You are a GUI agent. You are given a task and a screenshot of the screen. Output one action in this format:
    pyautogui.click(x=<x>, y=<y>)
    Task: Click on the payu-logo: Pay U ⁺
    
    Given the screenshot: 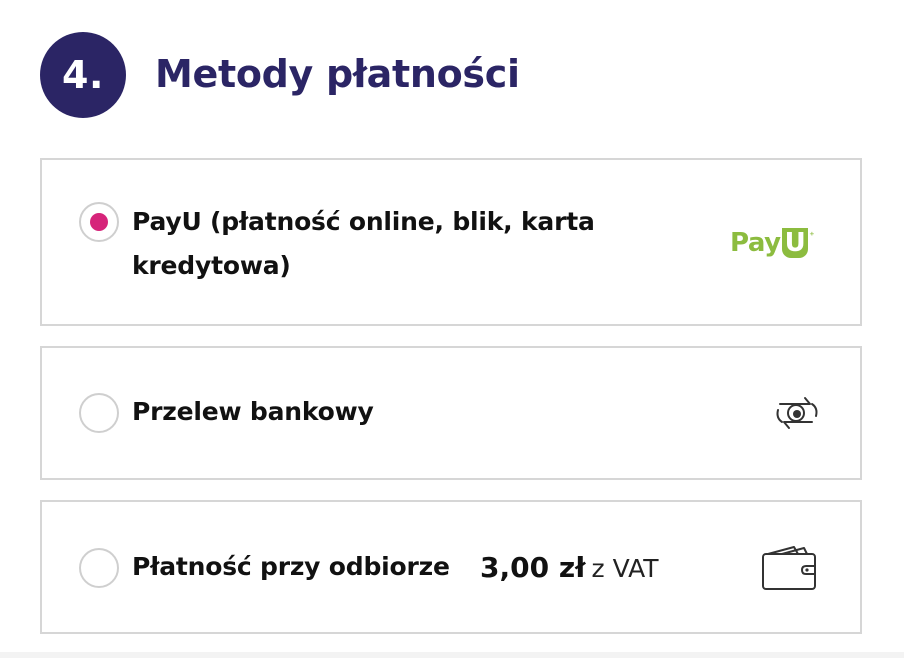 What is the action you would take?
    pyautogui.click(x=772, y=246)
    